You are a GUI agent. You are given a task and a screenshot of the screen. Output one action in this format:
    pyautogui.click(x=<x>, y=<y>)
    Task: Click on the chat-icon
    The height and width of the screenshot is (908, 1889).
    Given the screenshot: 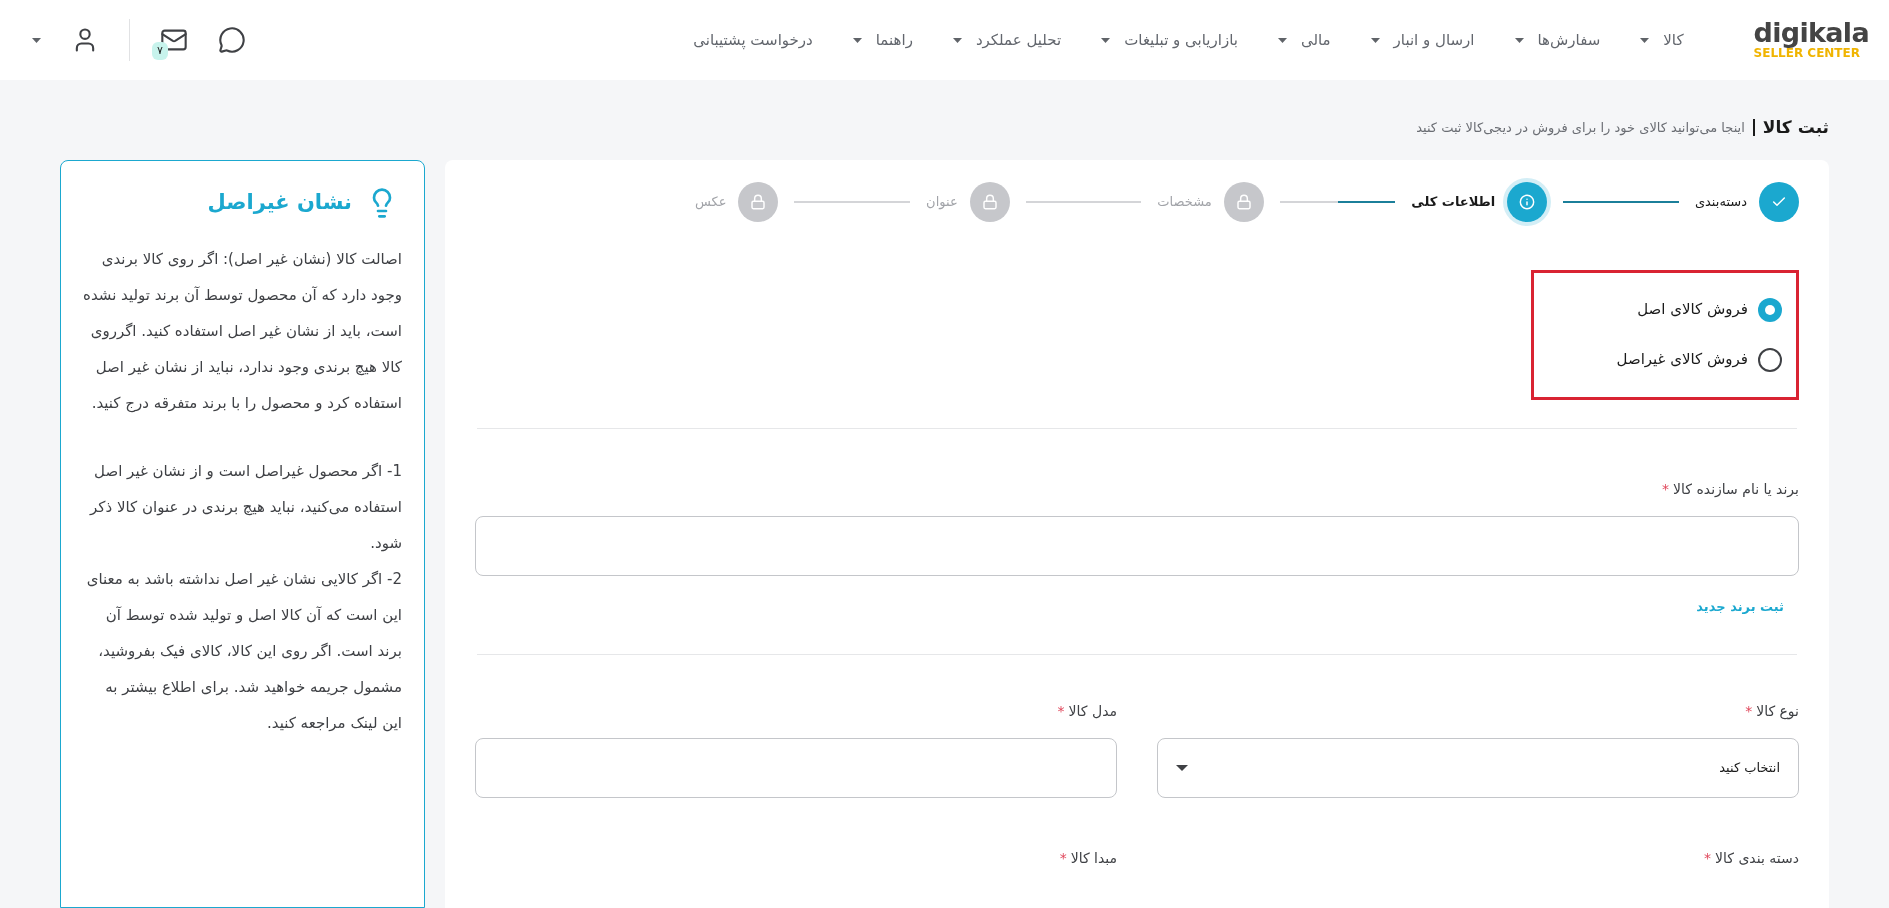 What is the action you would take?
    pyautogui.click(x=232, y=40)
    